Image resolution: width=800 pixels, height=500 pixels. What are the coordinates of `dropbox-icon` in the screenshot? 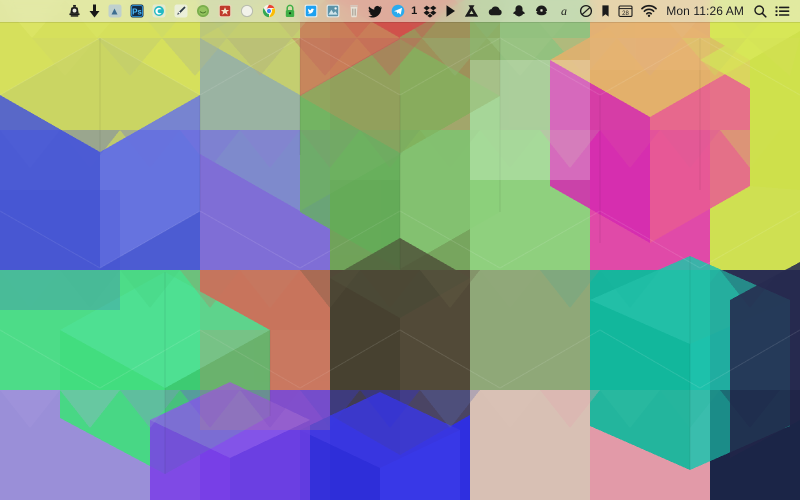 It's located at (430, 11).